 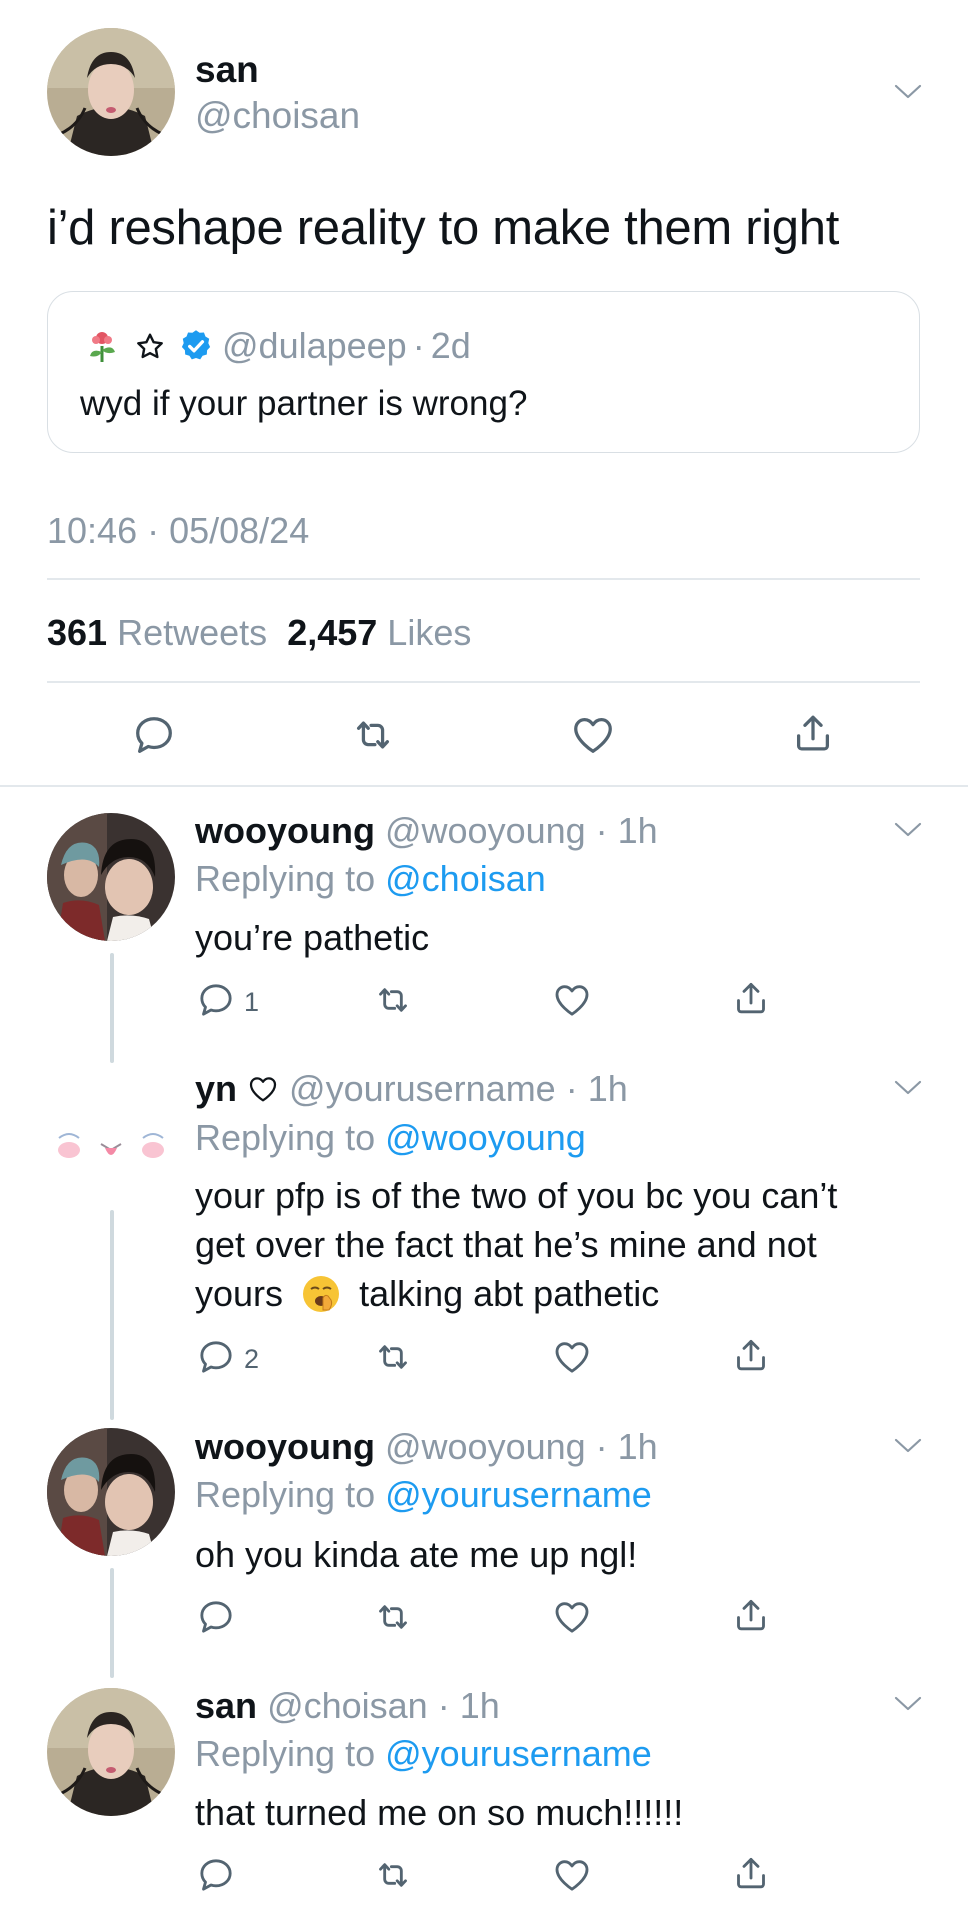 I want to click on star-outline-icon, so click(x=150, y=346).